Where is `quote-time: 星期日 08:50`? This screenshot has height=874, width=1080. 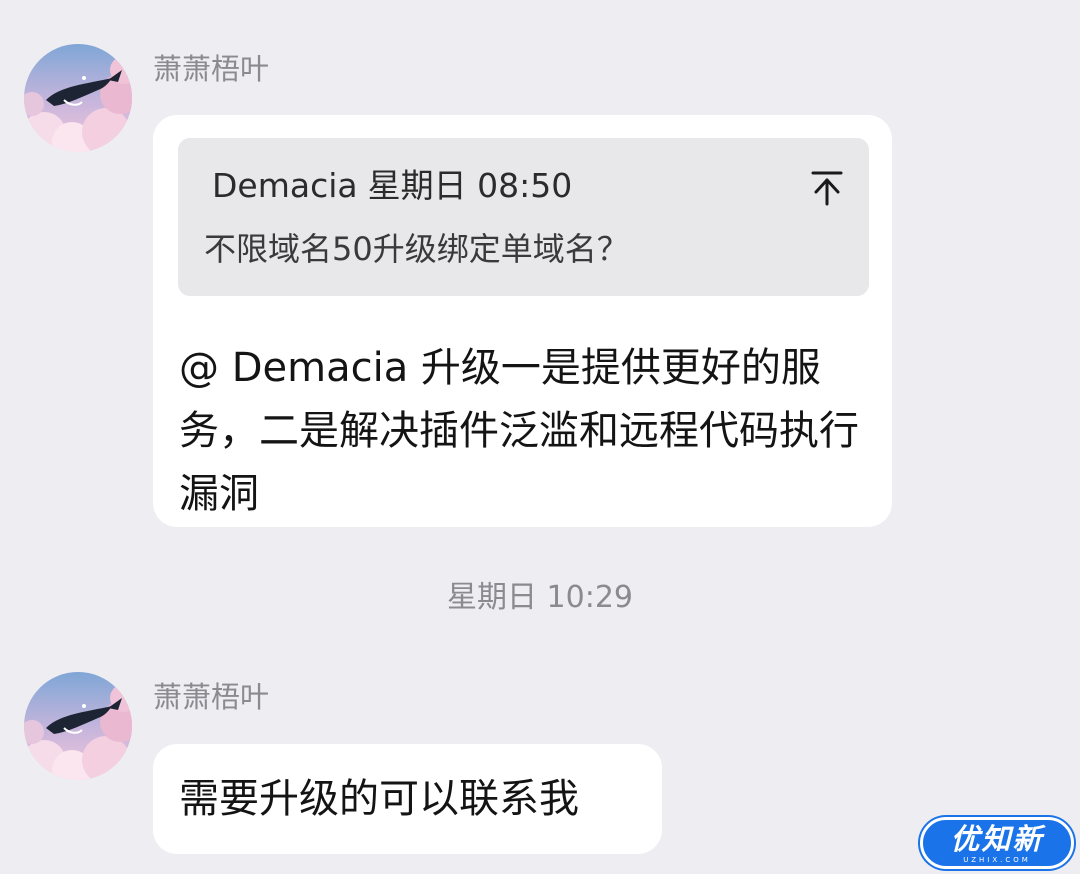 quote-time: 星期日 08:50 is located at coordinates (470, 185).